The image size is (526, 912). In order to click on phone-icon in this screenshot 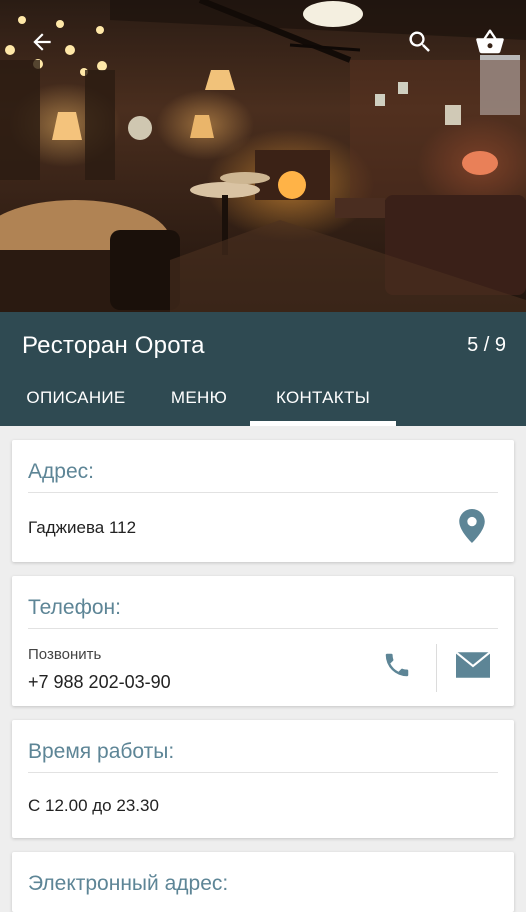, I will do `click(397, 667)`.